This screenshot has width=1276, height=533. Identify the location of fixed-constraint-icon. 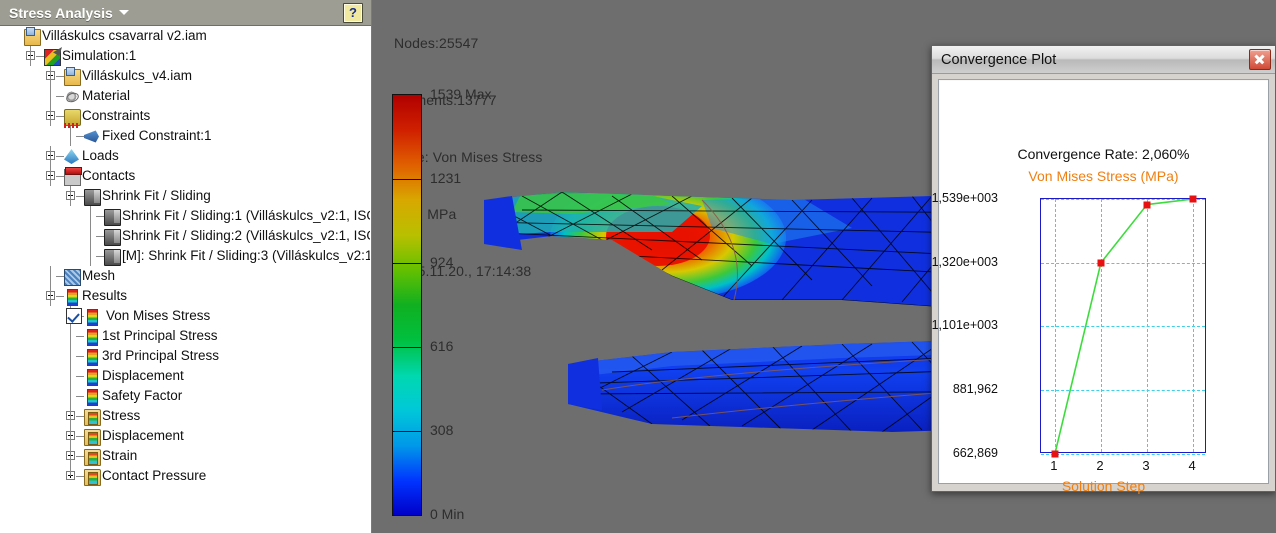
(91, 136).